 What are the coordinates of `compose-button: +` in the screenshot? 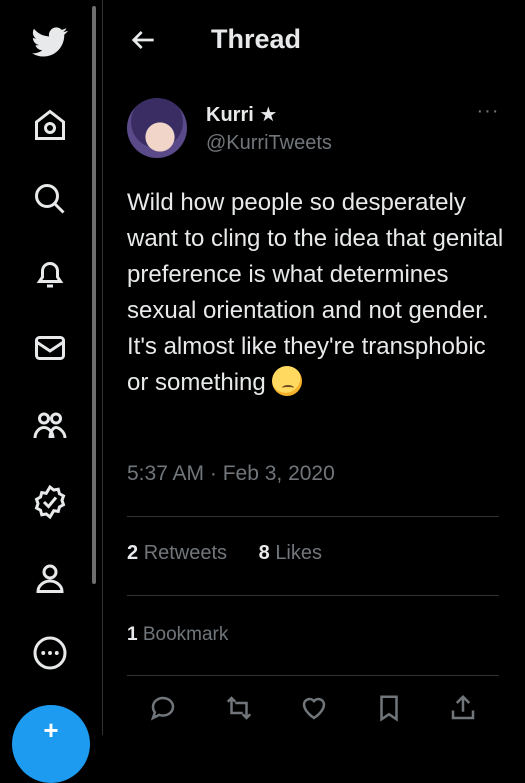 It's located at (51, 744).